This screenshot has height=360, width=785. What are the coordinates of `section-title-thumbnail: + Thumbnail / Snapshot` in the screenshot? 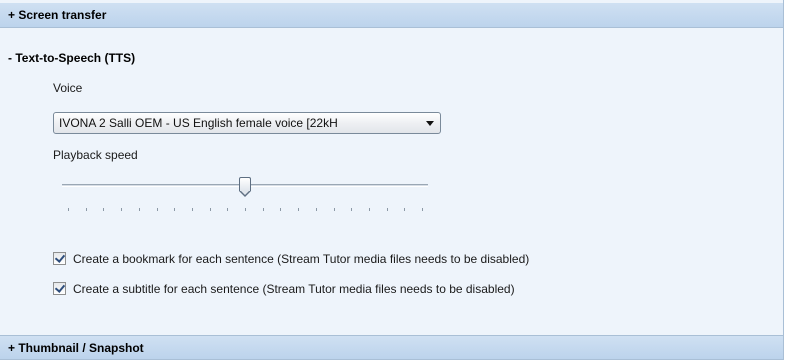 It's located at (76, 348).